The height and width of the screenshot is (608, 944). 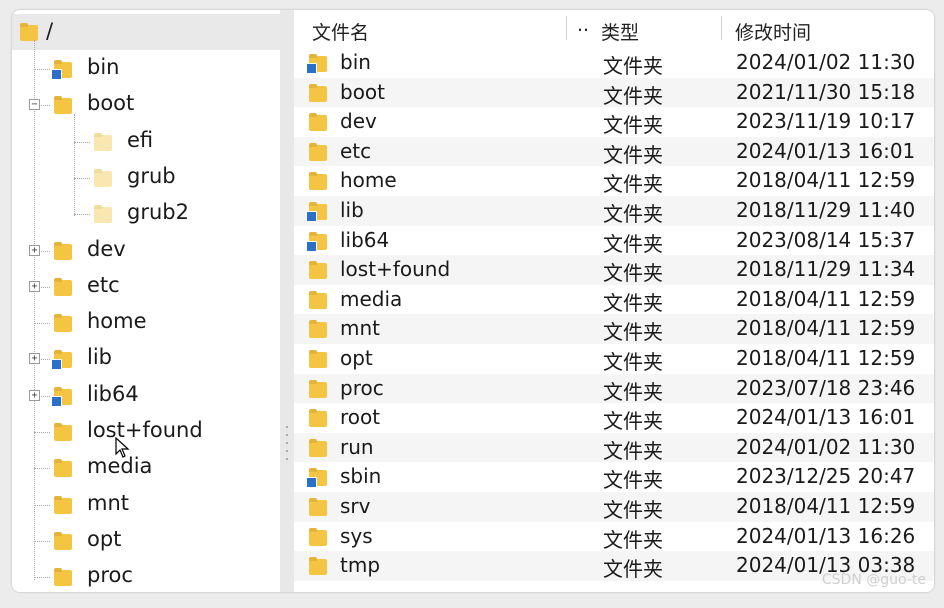 I want to click on file-row: sys 文件夹 2024/01/13 16:26, so click(x=614, y=537).